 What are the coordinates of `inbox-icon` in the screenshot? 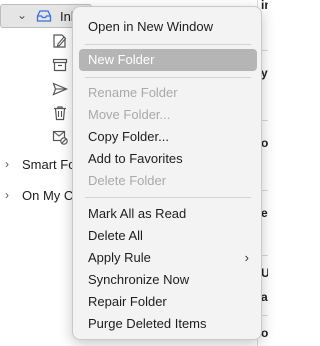 It's located at (44, 16).